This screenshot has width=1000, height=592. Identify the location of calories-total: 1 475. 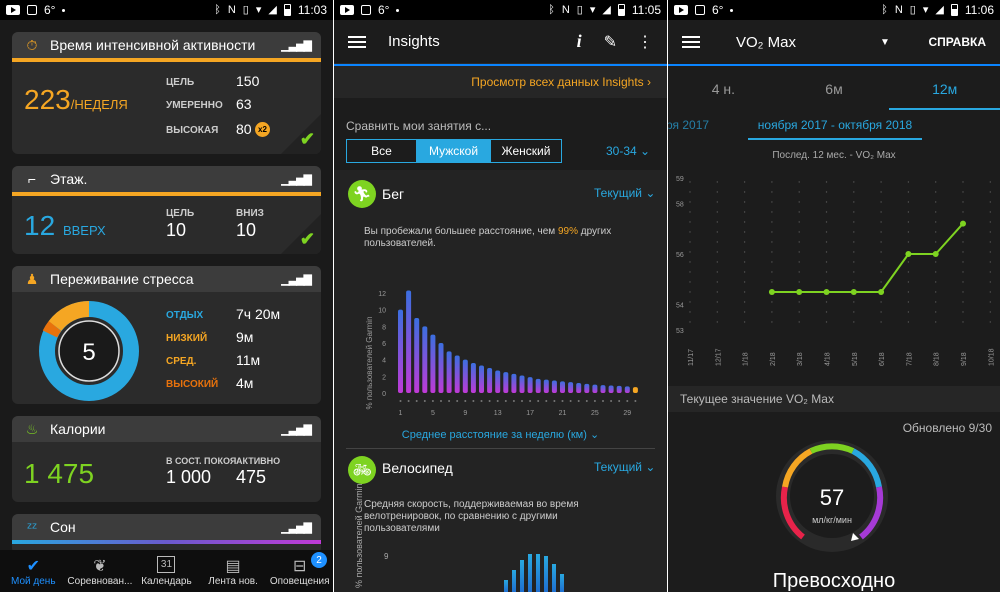
(59, 473).